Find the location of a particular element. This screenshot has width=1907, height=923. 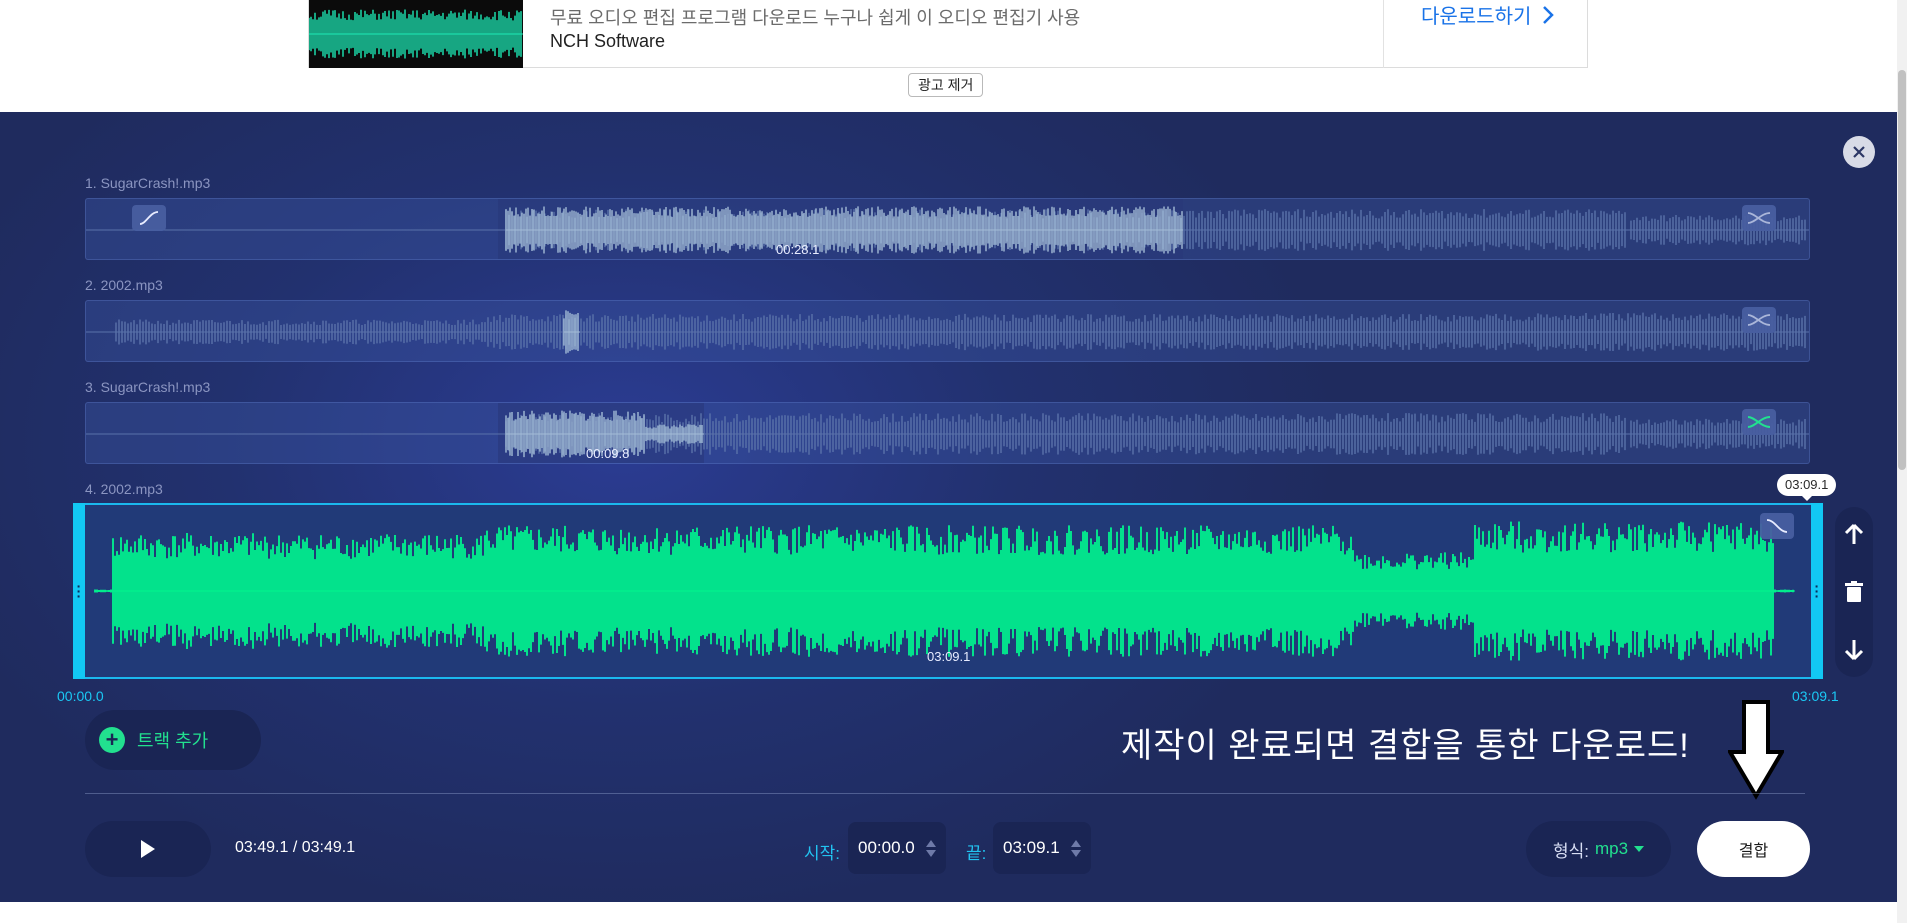

fade-in-button is located at coordinates (149, 218).